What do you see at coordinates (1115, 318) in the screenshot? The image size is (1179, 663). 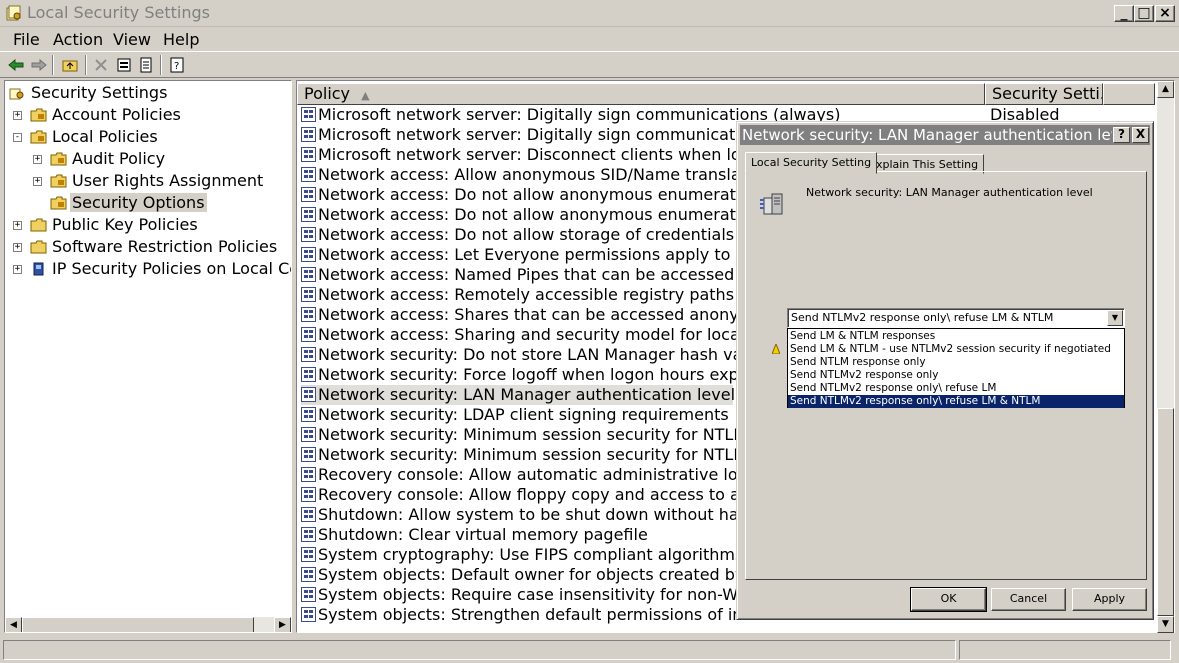 I see `chevron-down-icon: ▼` at bounding box center [1115, 318].